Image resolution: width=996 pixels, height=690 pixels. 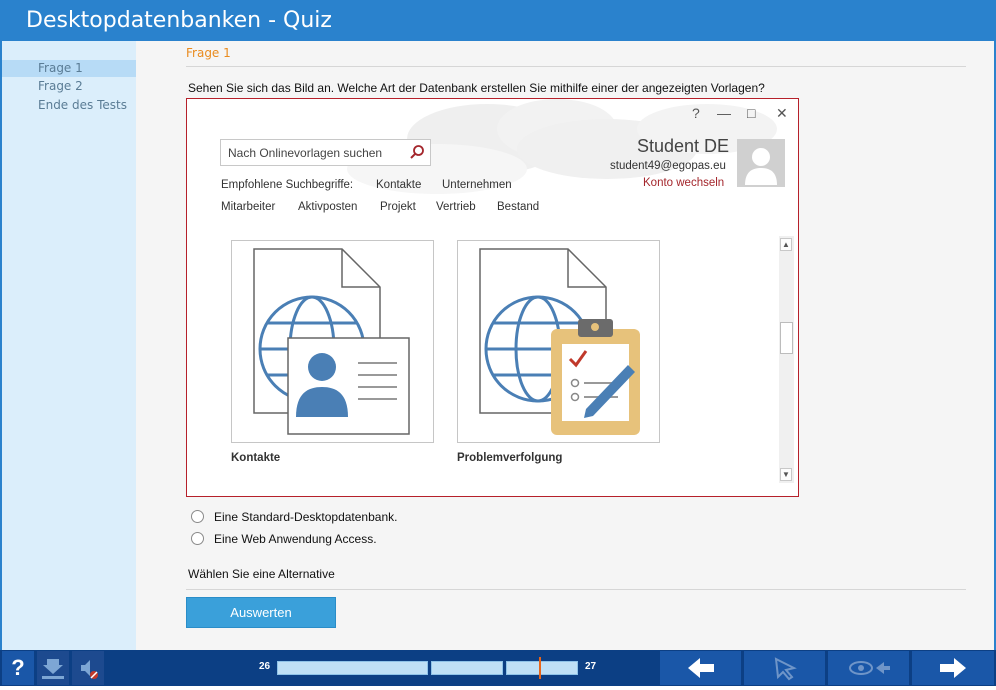 I want to click on user-name: Student DE, so click(x=683, y=146).